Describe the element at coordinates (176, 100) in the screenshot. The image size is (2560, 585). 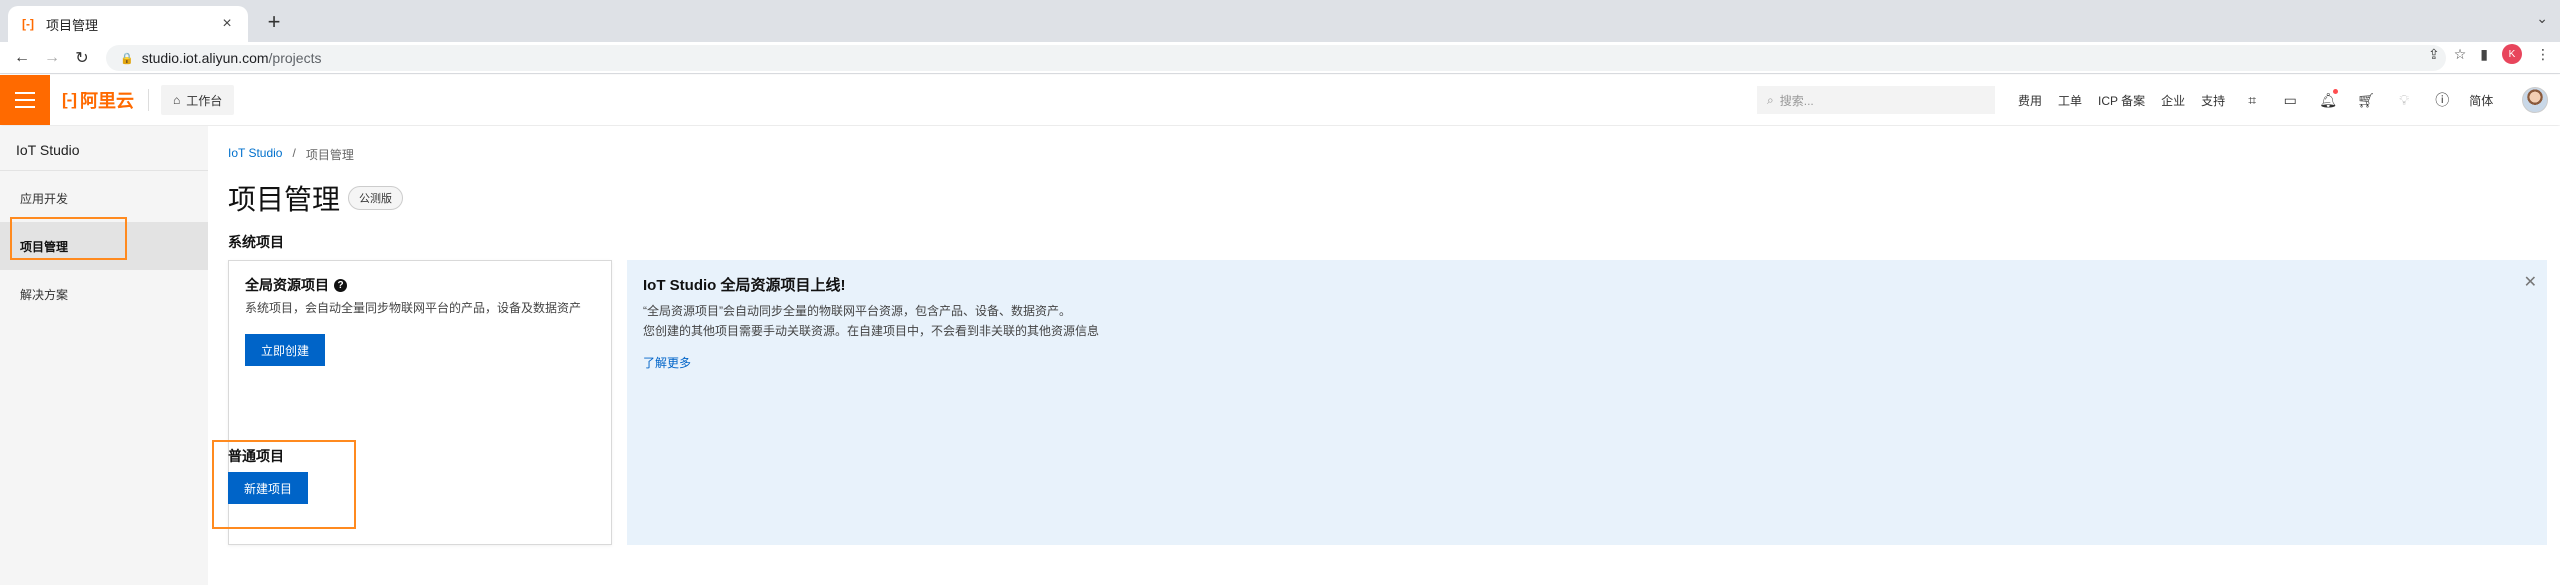
I see `home-icon: ⌂` at that location.